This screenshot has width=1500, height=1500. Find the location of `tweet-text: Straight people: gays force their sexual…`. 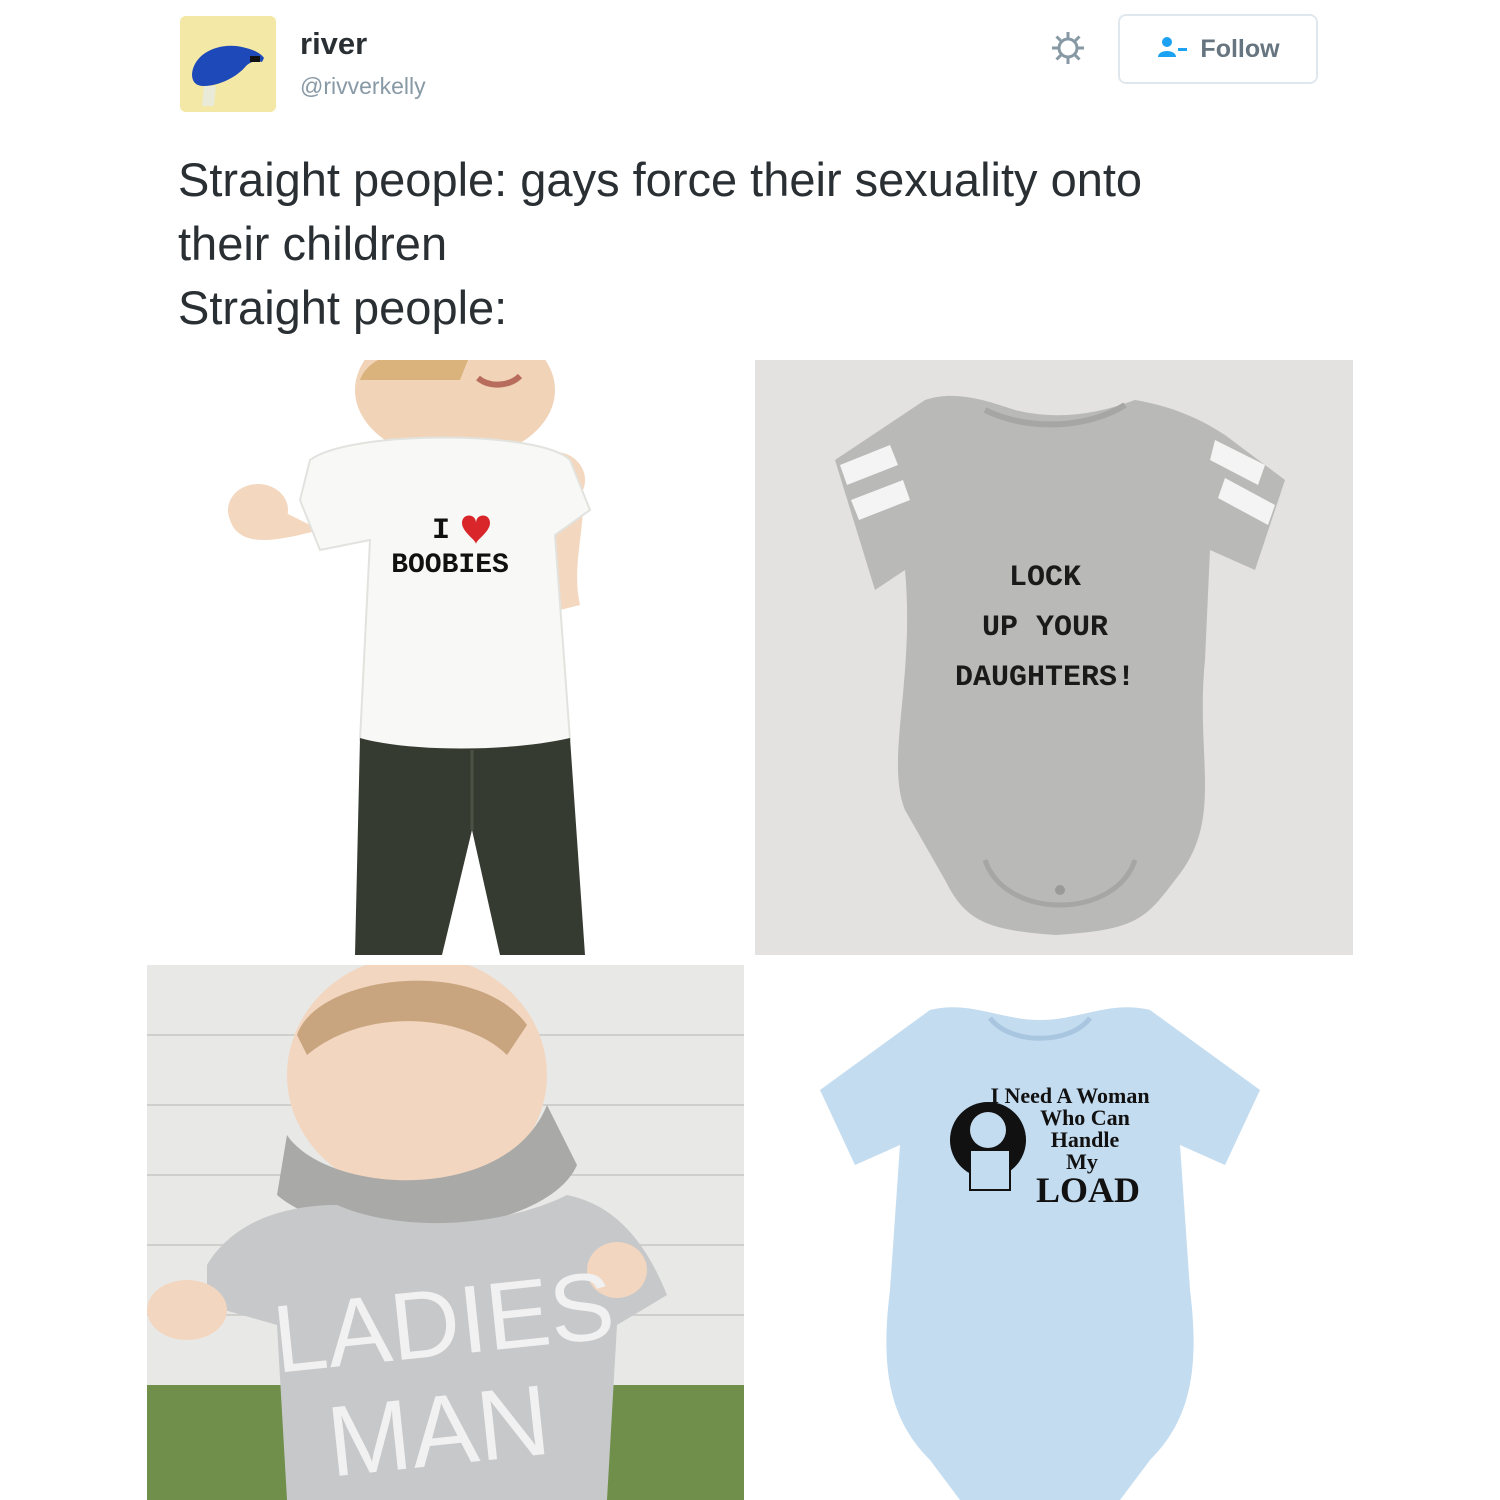

tweet-text: Straight people: gays force their sexual… is located at coordinates (768, 244).